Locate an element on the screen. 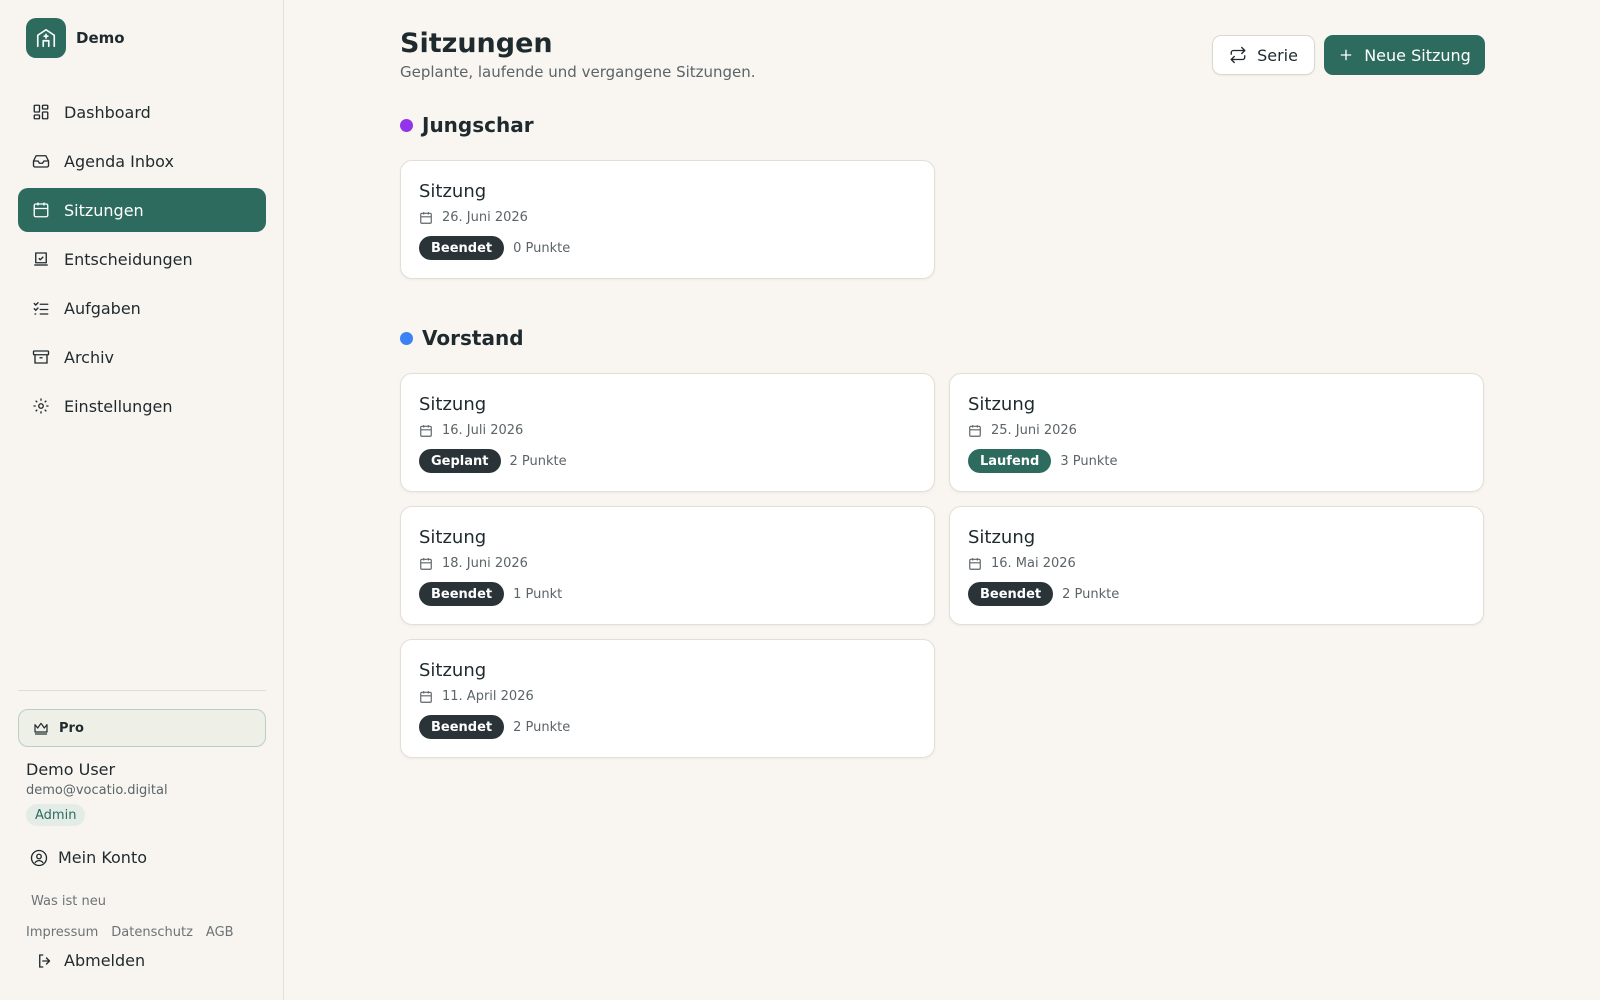 The image size is (1600, 1000). meeting-date: 26. Juni 2026 is located at coordinates (473, 217).